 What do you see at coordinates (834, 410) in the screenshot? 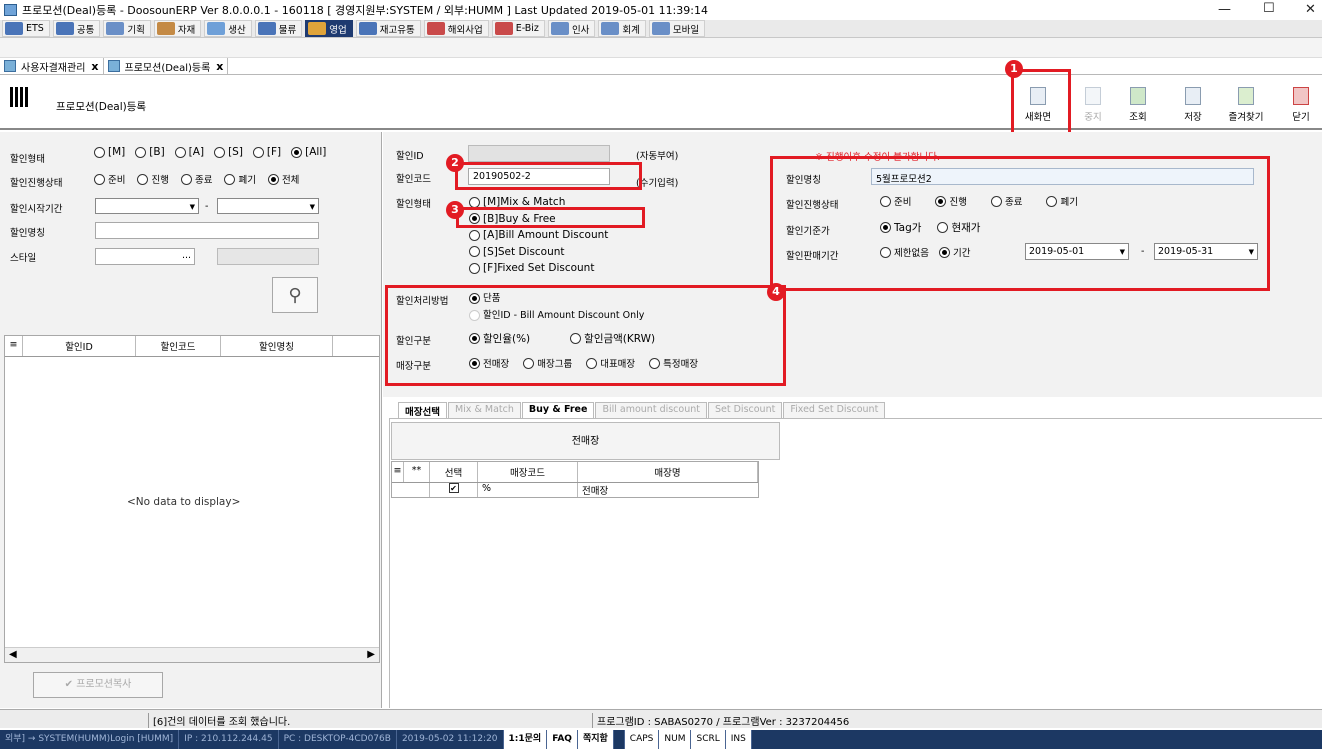
I see `subtab-5: Fixed Set Discount` at bounding box center [834, 410].